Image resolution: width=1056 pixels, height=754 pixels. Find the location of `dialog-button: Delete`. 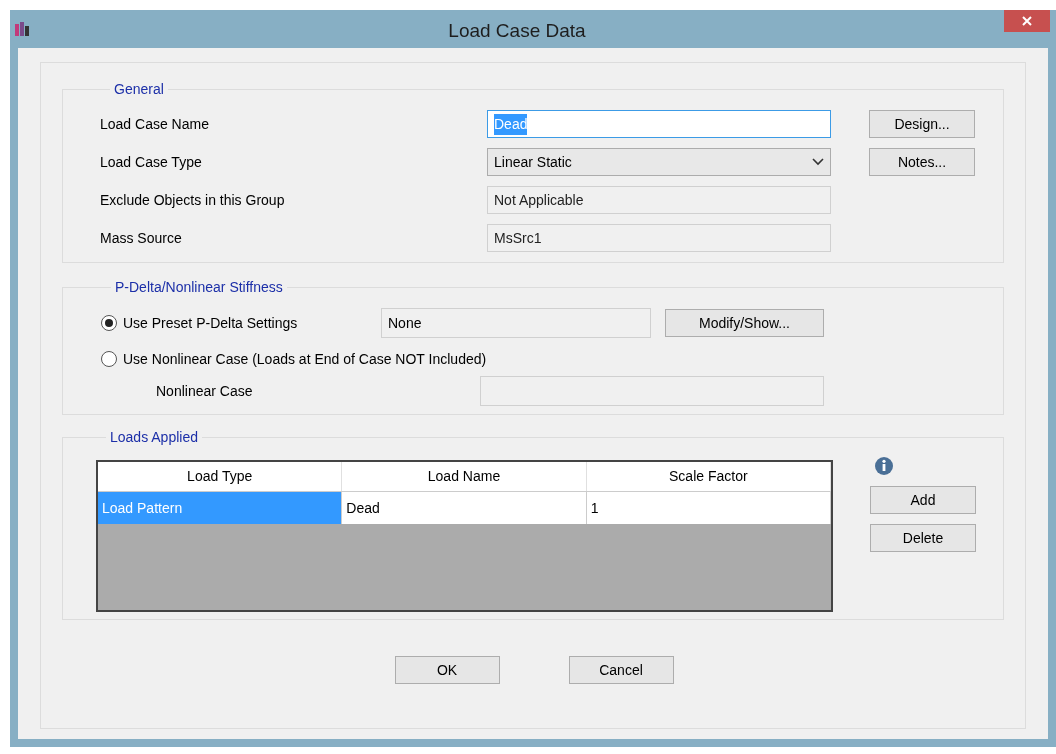

dialog-button: Delete is located at coordinates (923, 538).